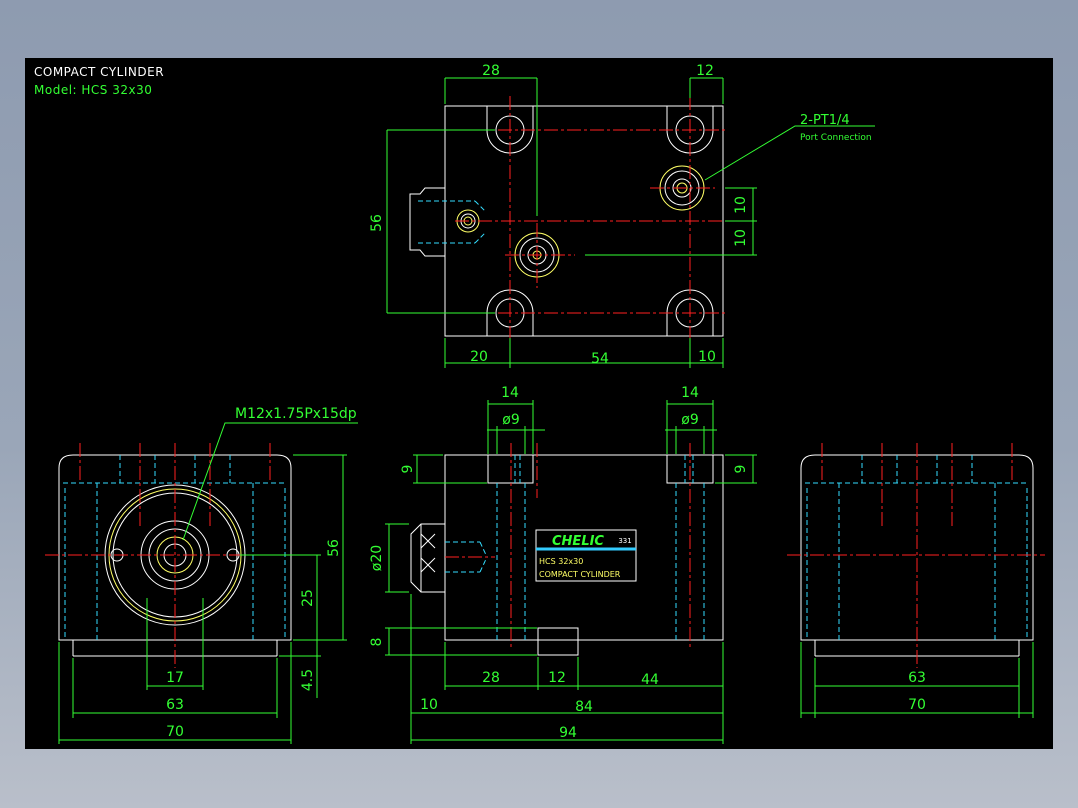 This screenshot has width=1078, height=808. What do you see at coordinates (491, 71) in the screenshot?
I see `top-dim-28: 28` at bounding box center [491, 71].